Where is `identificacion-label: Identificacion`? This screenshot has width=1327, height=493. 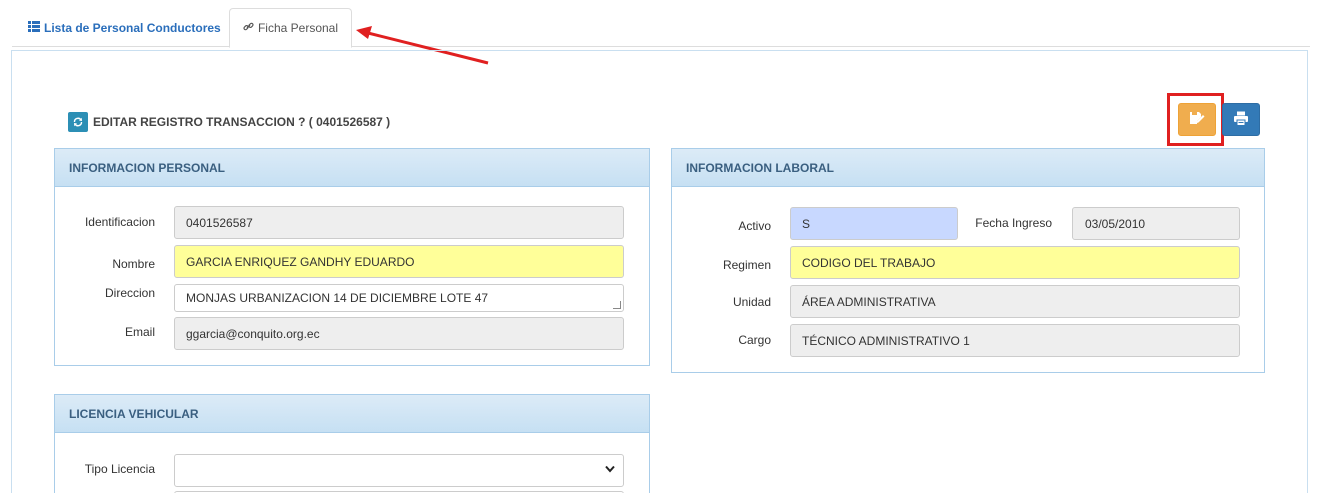
identificacion-label: Identificacion is located at coordinates (119, 222).